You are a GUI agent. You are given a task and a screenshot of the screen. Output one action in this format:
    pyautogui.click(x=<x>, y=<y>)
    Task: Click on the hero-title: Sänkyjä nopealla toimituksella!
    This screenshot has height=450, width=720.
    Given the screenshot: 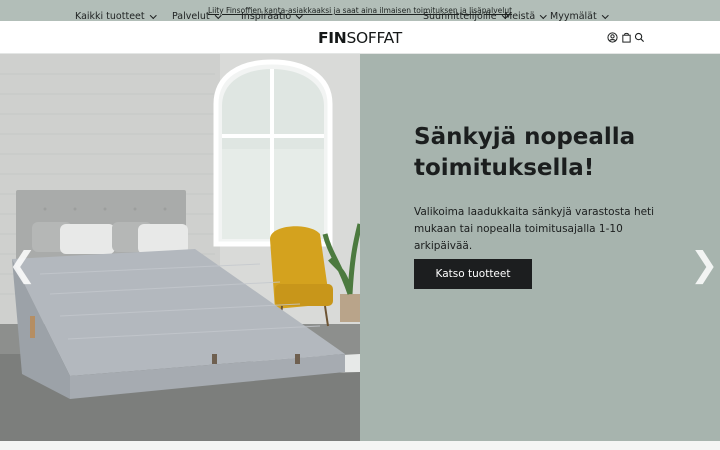 What is the action you would take?
    pyautogui.click(x=525, y=152)
    